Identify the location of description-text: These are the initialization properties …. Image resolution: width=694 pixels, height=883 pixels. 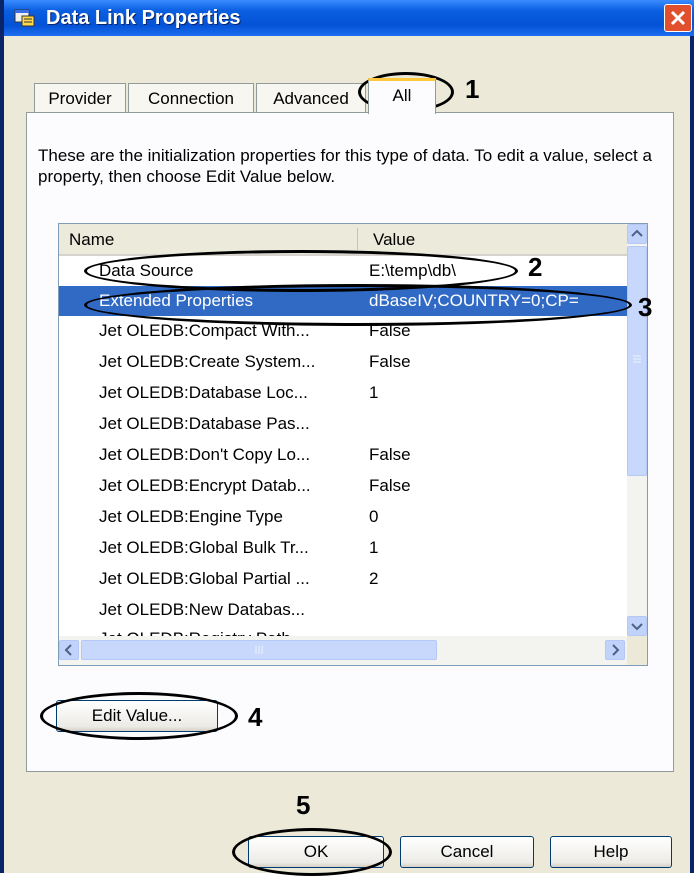
(345, 166).